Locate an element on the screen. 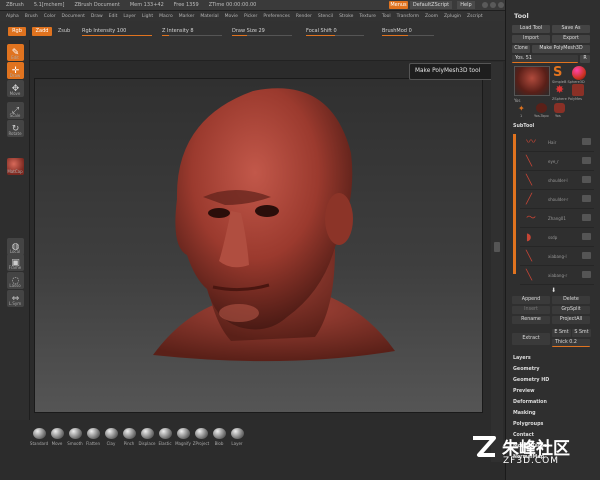 This screenshot has width=600, height=480. r-button: R is located at coordinates (585, 59).